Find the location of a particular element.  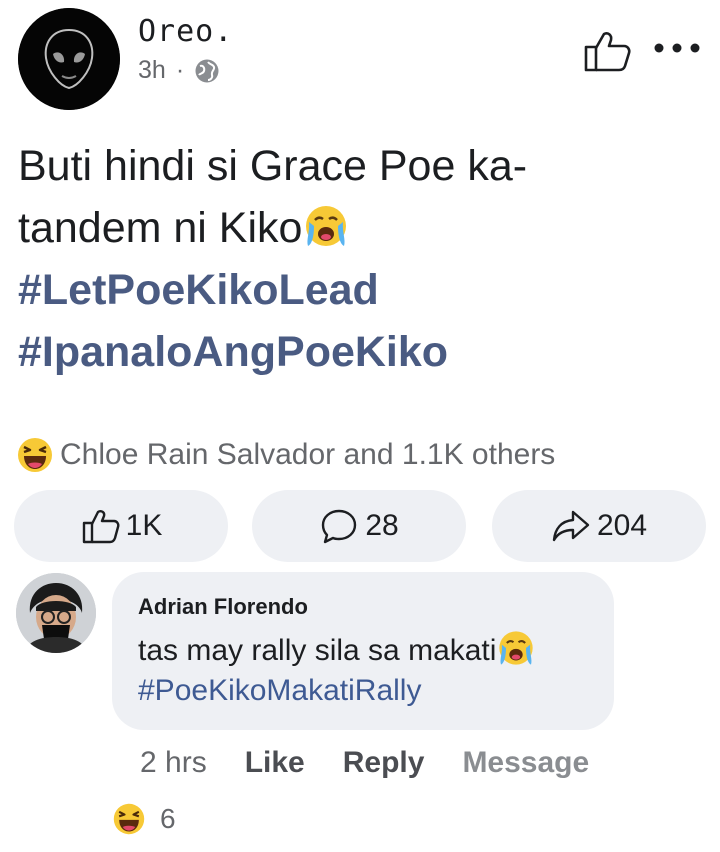

like-button: 1K is located at coordinates (121, 526).